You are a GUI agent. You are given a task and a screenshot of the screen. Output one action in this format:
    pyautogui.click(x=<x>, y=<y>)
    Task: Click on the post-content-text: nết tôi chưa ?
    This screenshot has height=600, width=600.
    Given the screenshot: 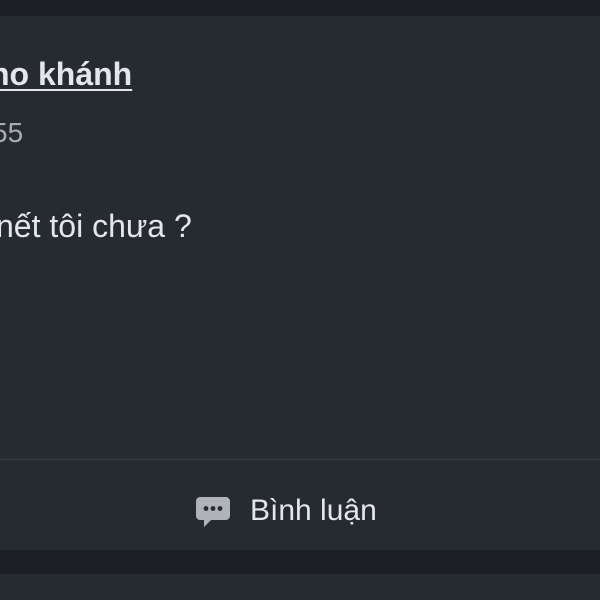 What is the action you would take?
    pyautogui.click(x=96, y=226)
    